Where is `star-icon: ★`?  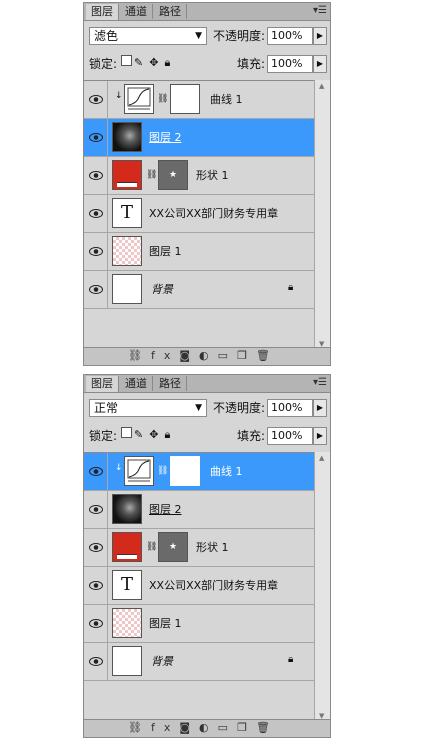
star-icon: ★ is located at coordinates (173, 547).